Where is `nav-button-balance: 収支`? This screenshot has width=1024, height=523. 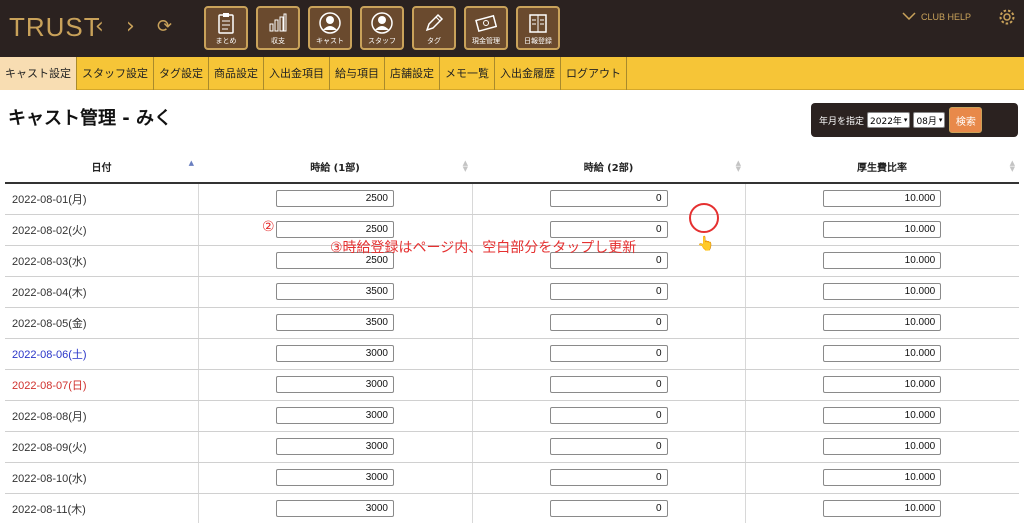
nav-button-balance: 収支 is located at coordinates (278, 28).